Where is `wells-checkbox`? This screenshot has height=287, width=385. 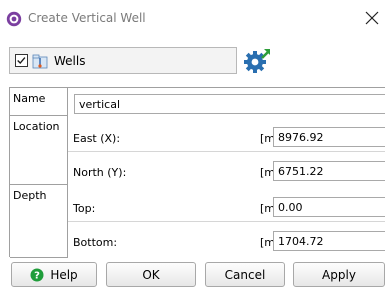
wells-checkbox is located at coordinates (21, 60).